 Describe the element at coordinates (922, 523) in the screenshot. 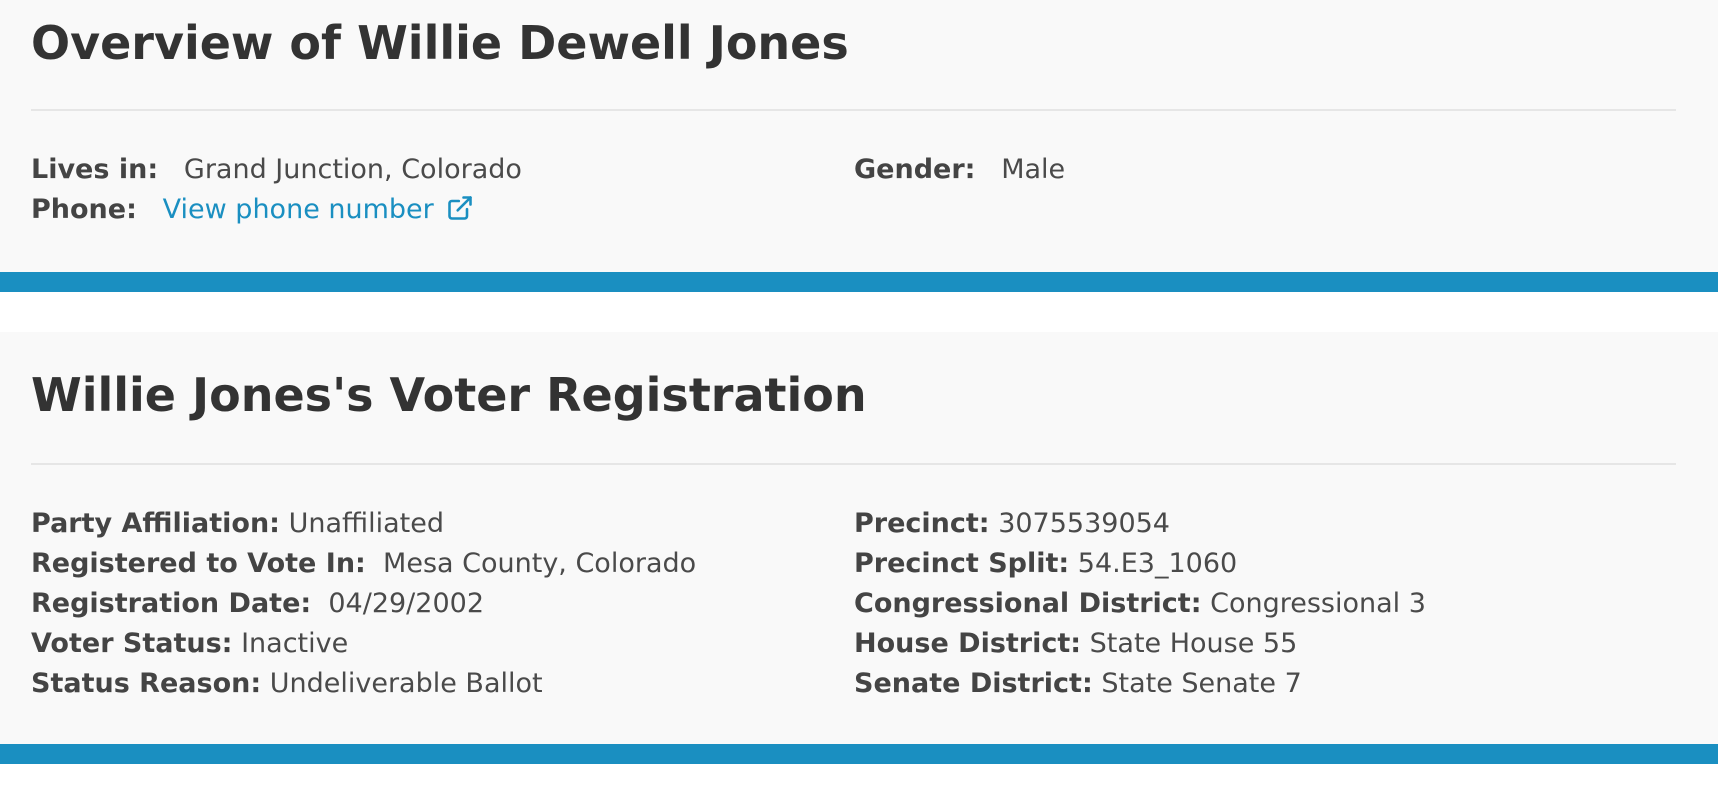

I see `precinct-label: Precinct:` at that location.